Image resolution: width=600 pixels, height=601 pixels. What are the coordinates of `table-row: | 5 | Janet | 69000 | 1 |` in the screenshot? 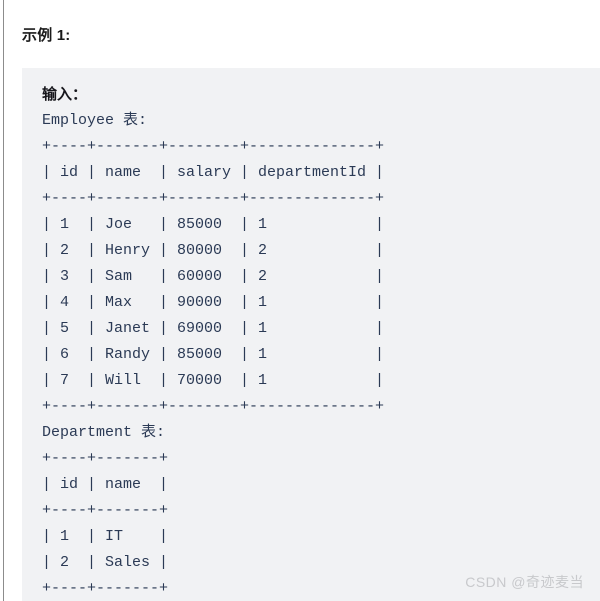 It's located at (213, 328).